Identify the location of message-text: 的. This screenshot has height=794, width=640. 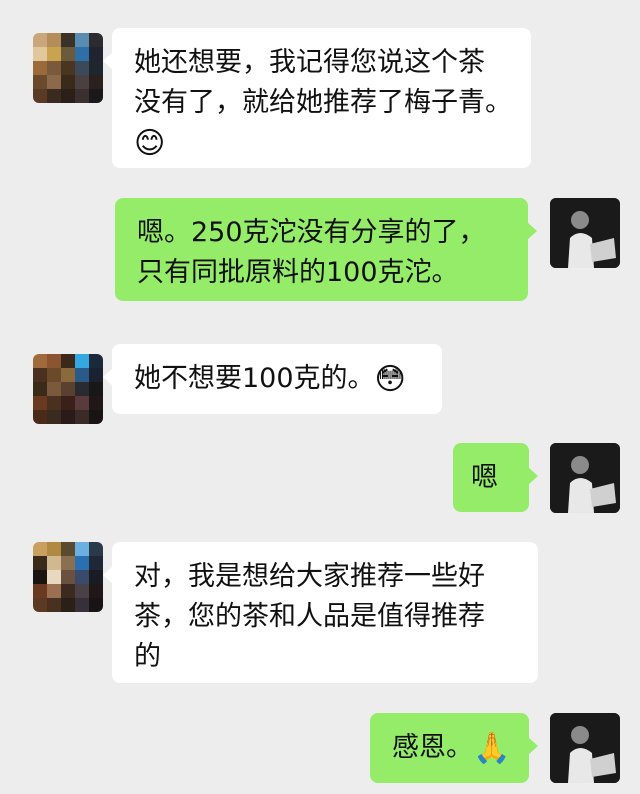
(147, 656).